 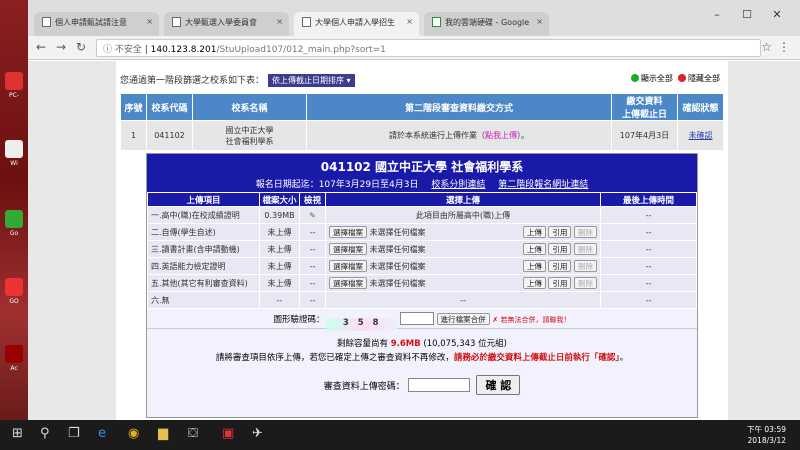 What do you see at coordinates (74, 433) in the screenshot?
I see `task-view-icon: ❐` at bounding box center [74, 433].